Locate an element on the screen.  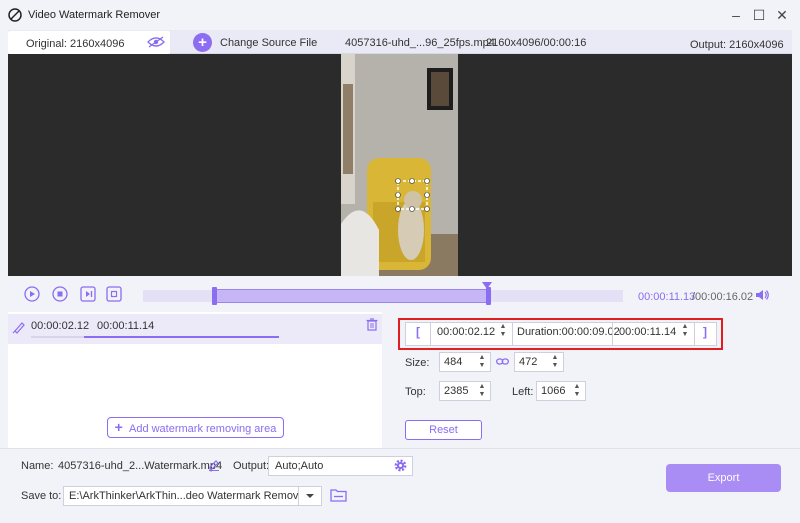
folder-icon is located at coordinates (338, 495).